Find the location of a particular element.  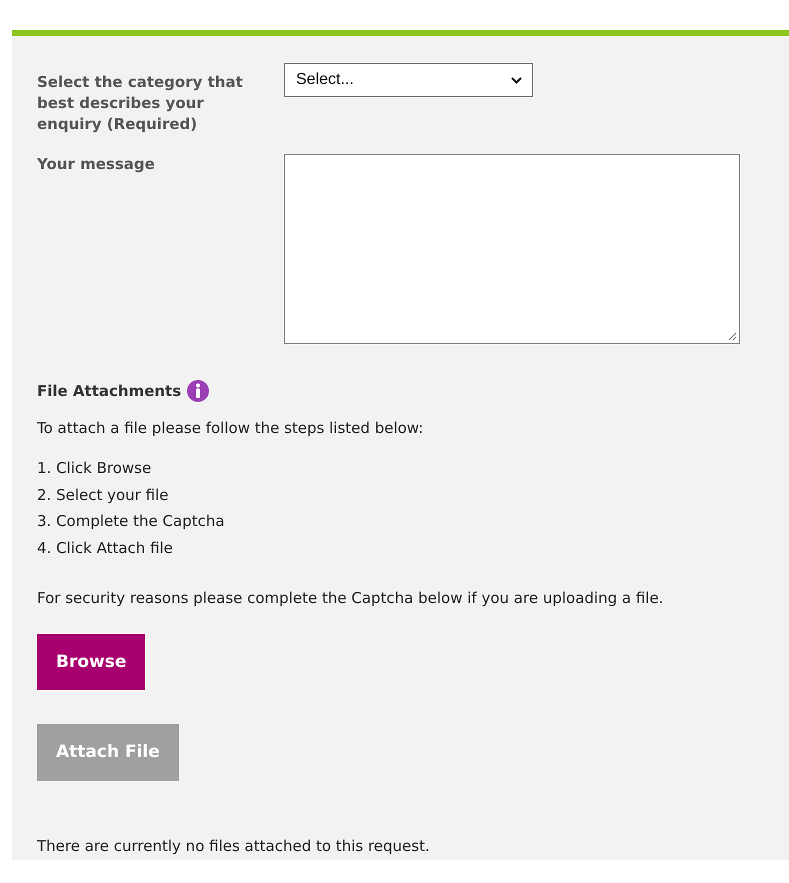

message-field is located at coordinates (512, 249).